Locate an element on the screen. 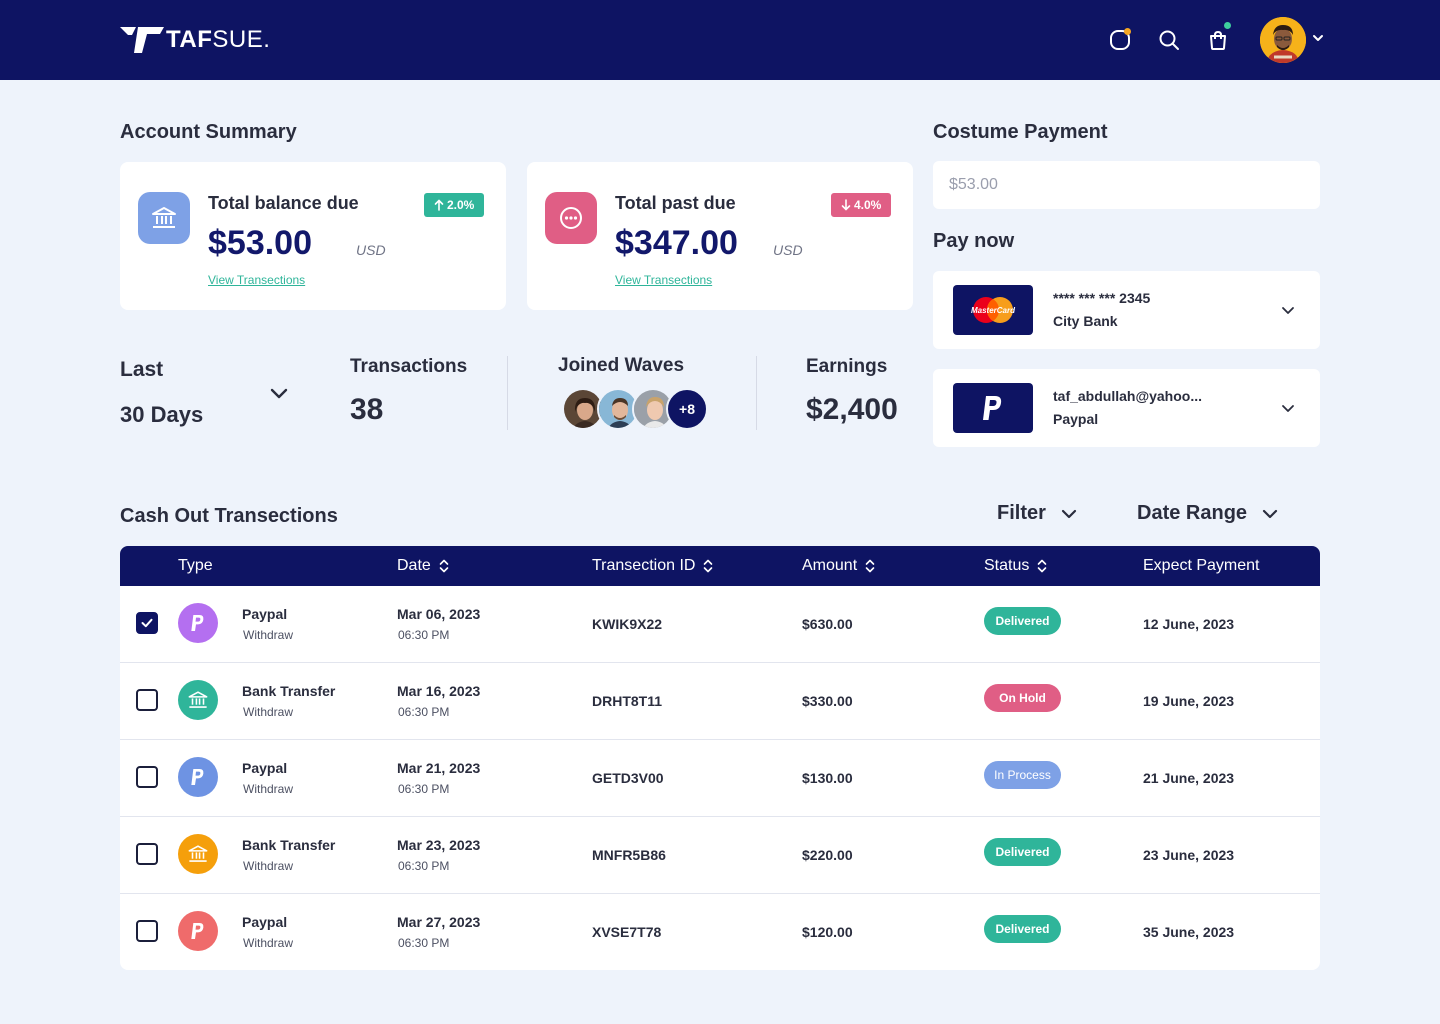 The height and width of the screenshot is (1024, 1440). bank-name: City Bank is located at coordinates (1085, 321).